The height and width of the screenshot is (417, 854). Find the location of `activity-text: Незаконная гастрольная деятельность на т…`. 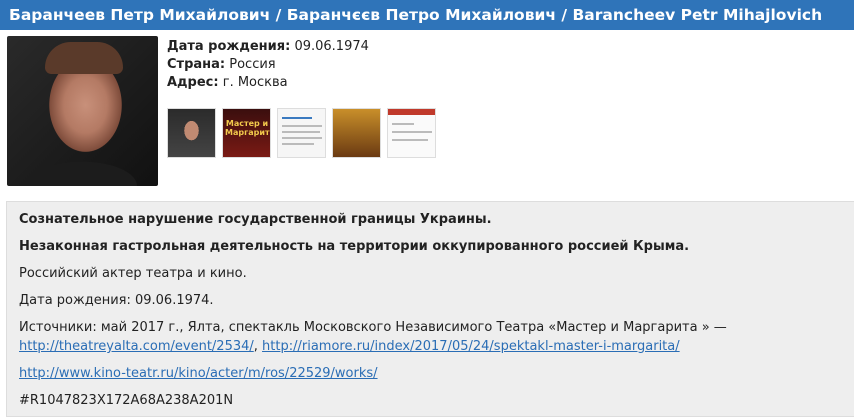

activity-text: Незаконная гастрольная деятельность на т… is located at coordinates (354, 246).